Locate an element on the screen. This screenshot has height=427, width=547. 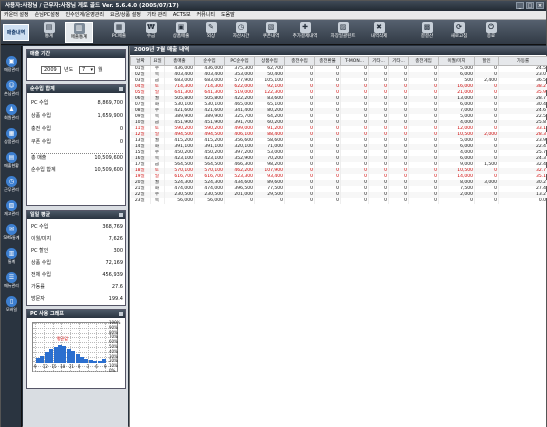
row-value: 0 is located at coordinates (121, 129).